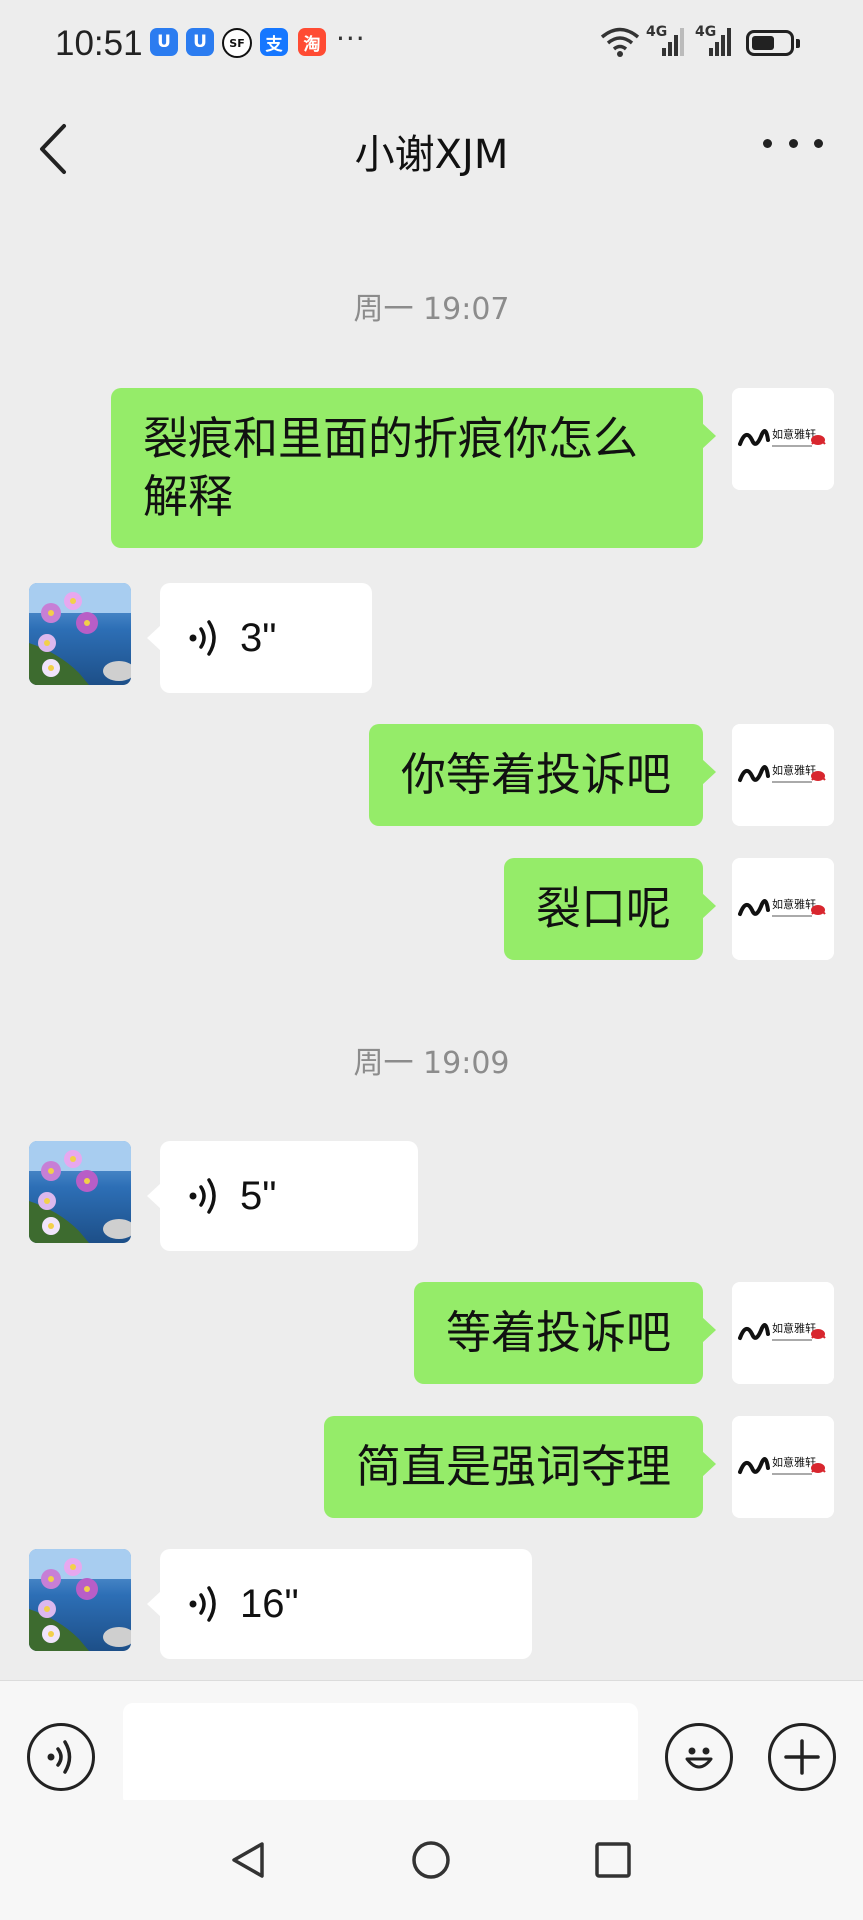  What do you see at coordinates (542, 775) in the screenshot?
I see `sent-message-bubble: 你等着投诉吧` at bounding box center [542, 775].